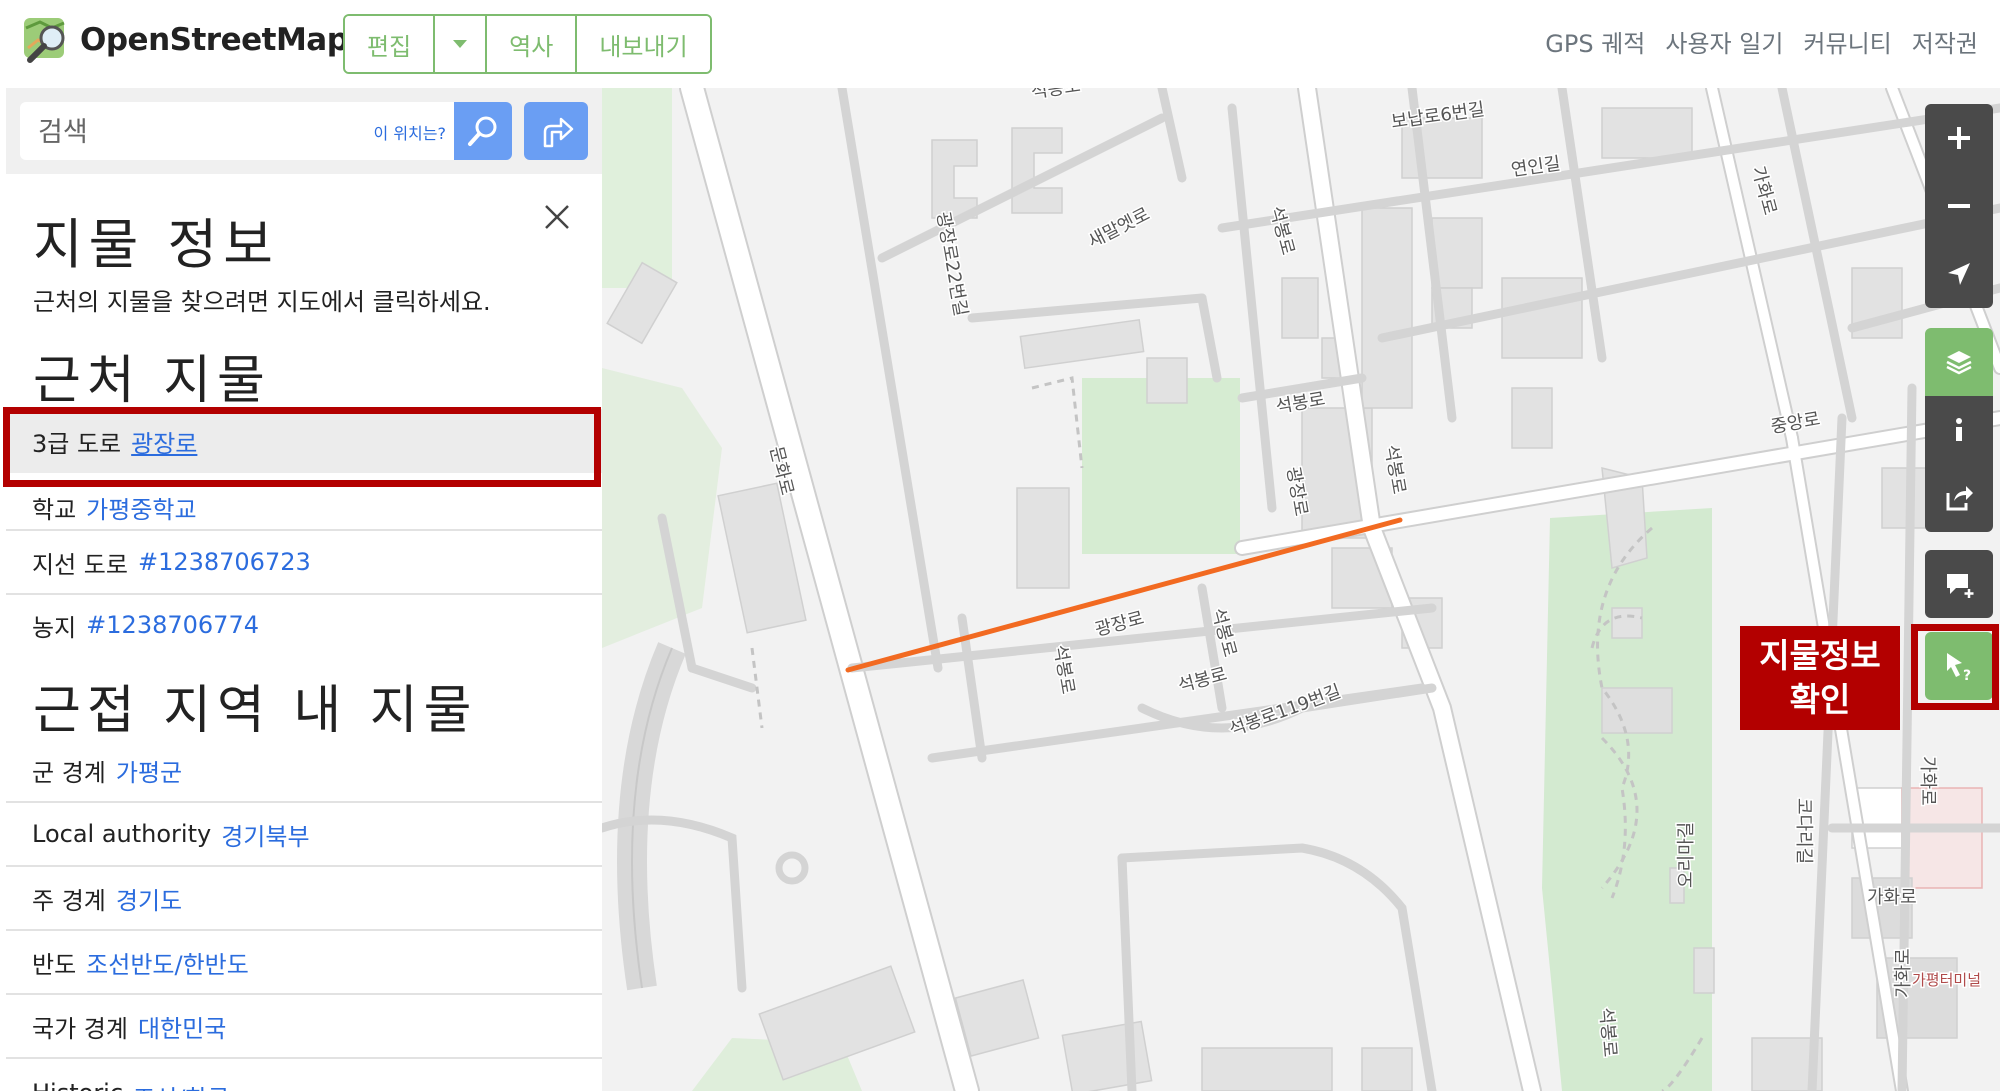  I want to click on feature-link: #1238706774, so click(172, 625).